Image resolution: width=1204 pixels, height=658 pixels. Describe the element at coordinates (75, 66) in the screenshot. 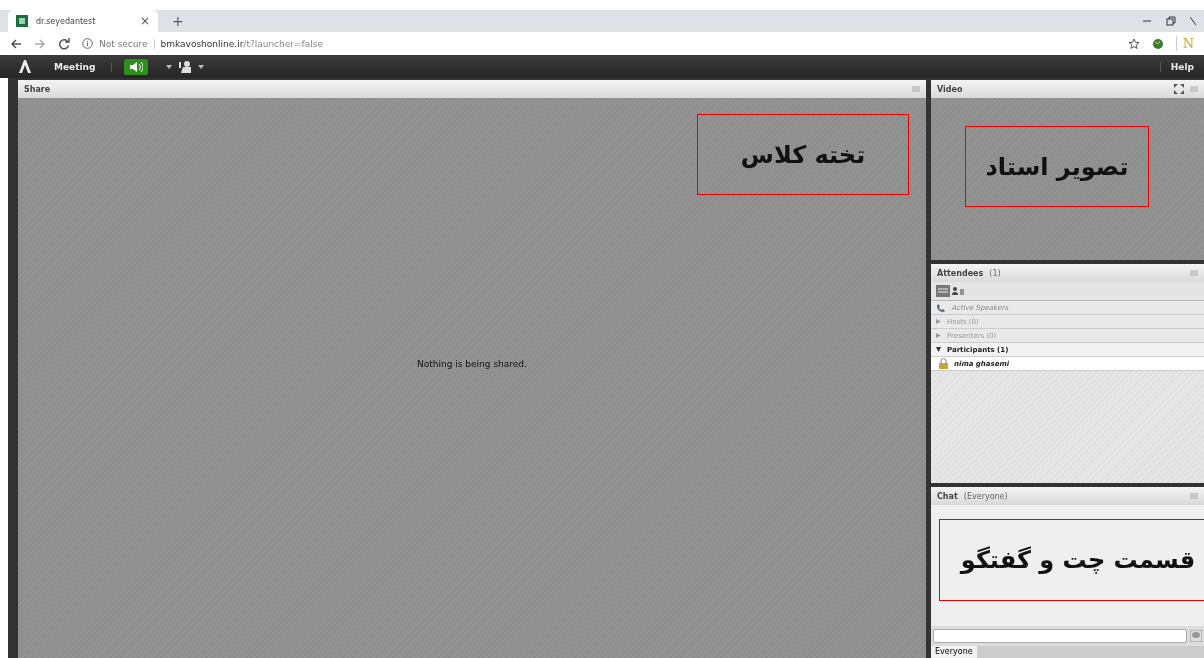

I see `meeting-menu: Meeting` at that location.